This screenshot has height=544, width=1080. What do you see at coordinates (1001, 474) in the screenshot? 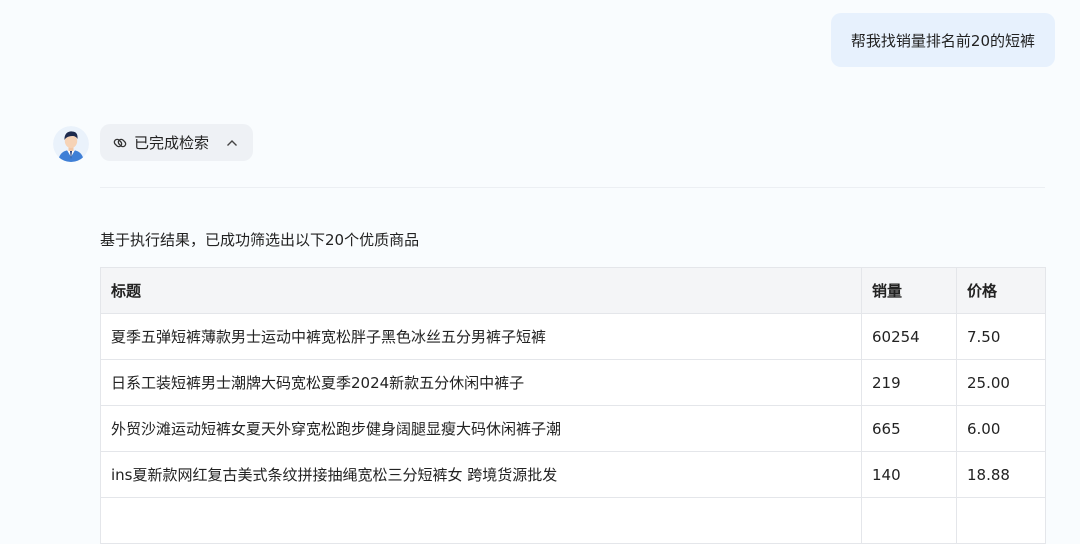
I see `cell-price: 18.88` at bounding box center [1001, 474].